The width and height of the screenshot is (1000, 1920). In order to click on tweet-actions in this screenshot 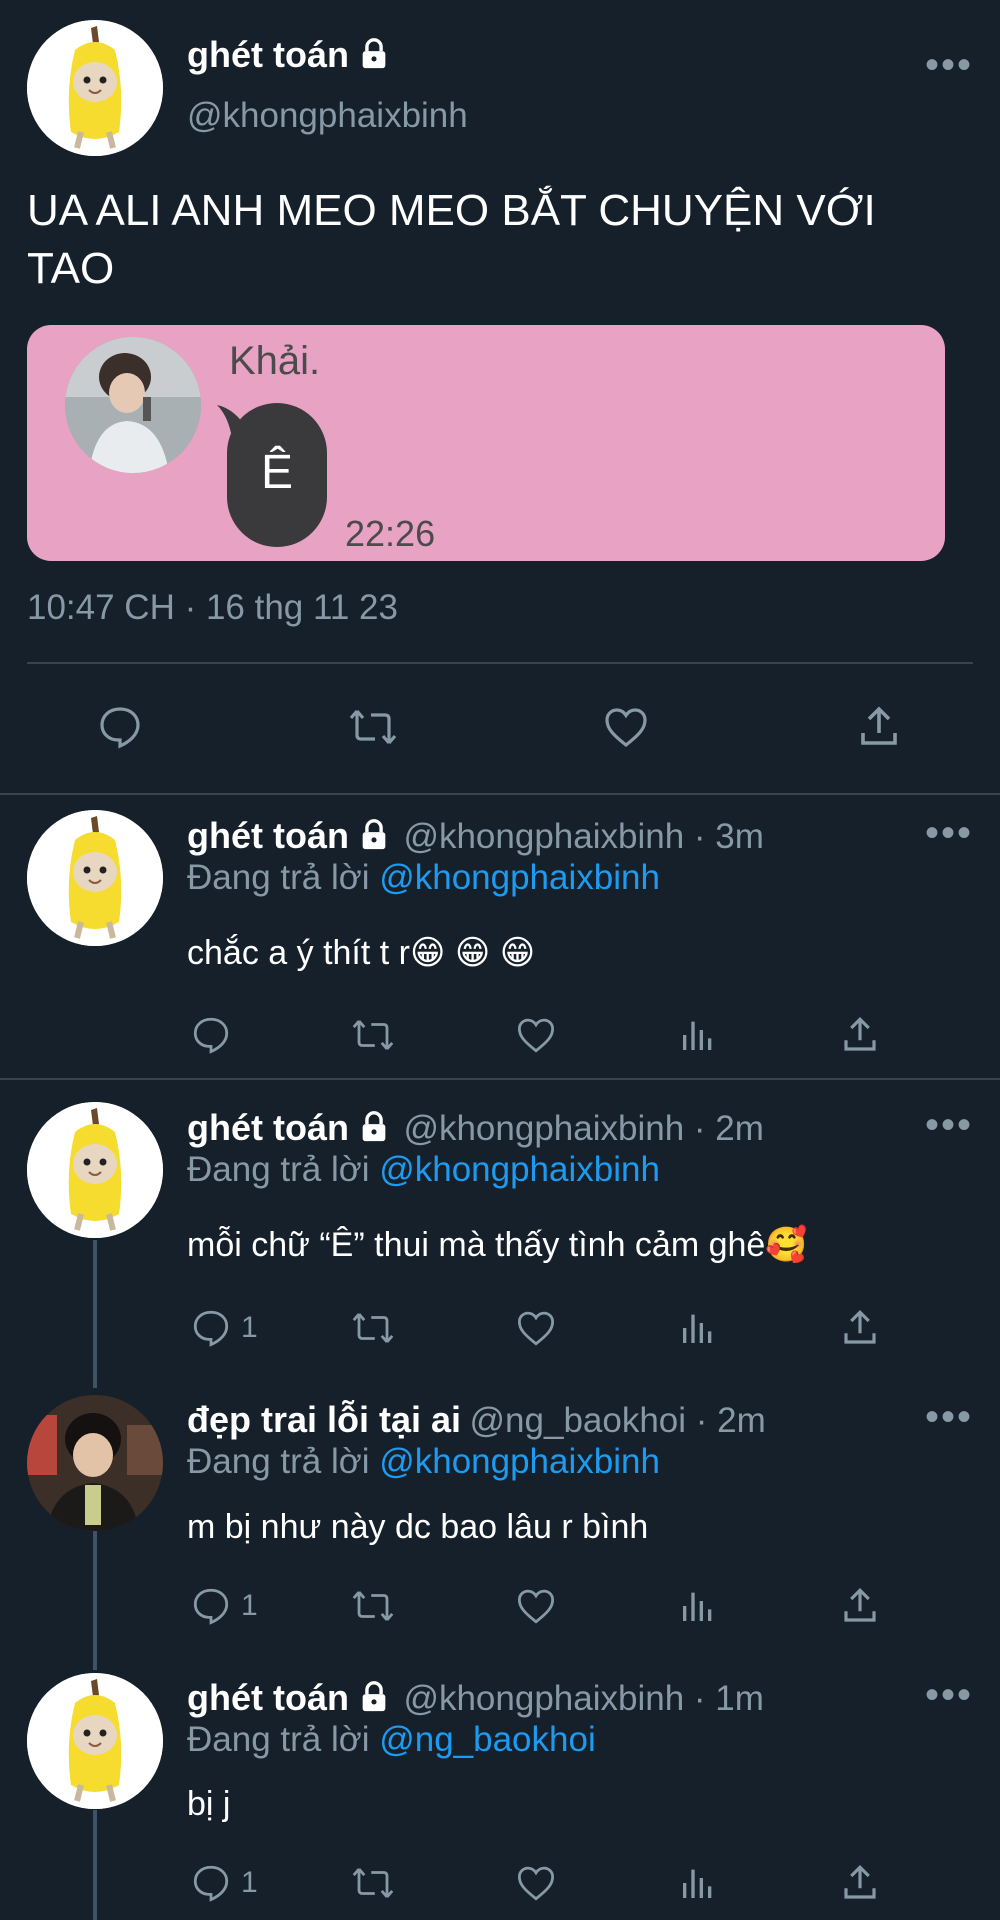, I will do `click(500, 728)`.